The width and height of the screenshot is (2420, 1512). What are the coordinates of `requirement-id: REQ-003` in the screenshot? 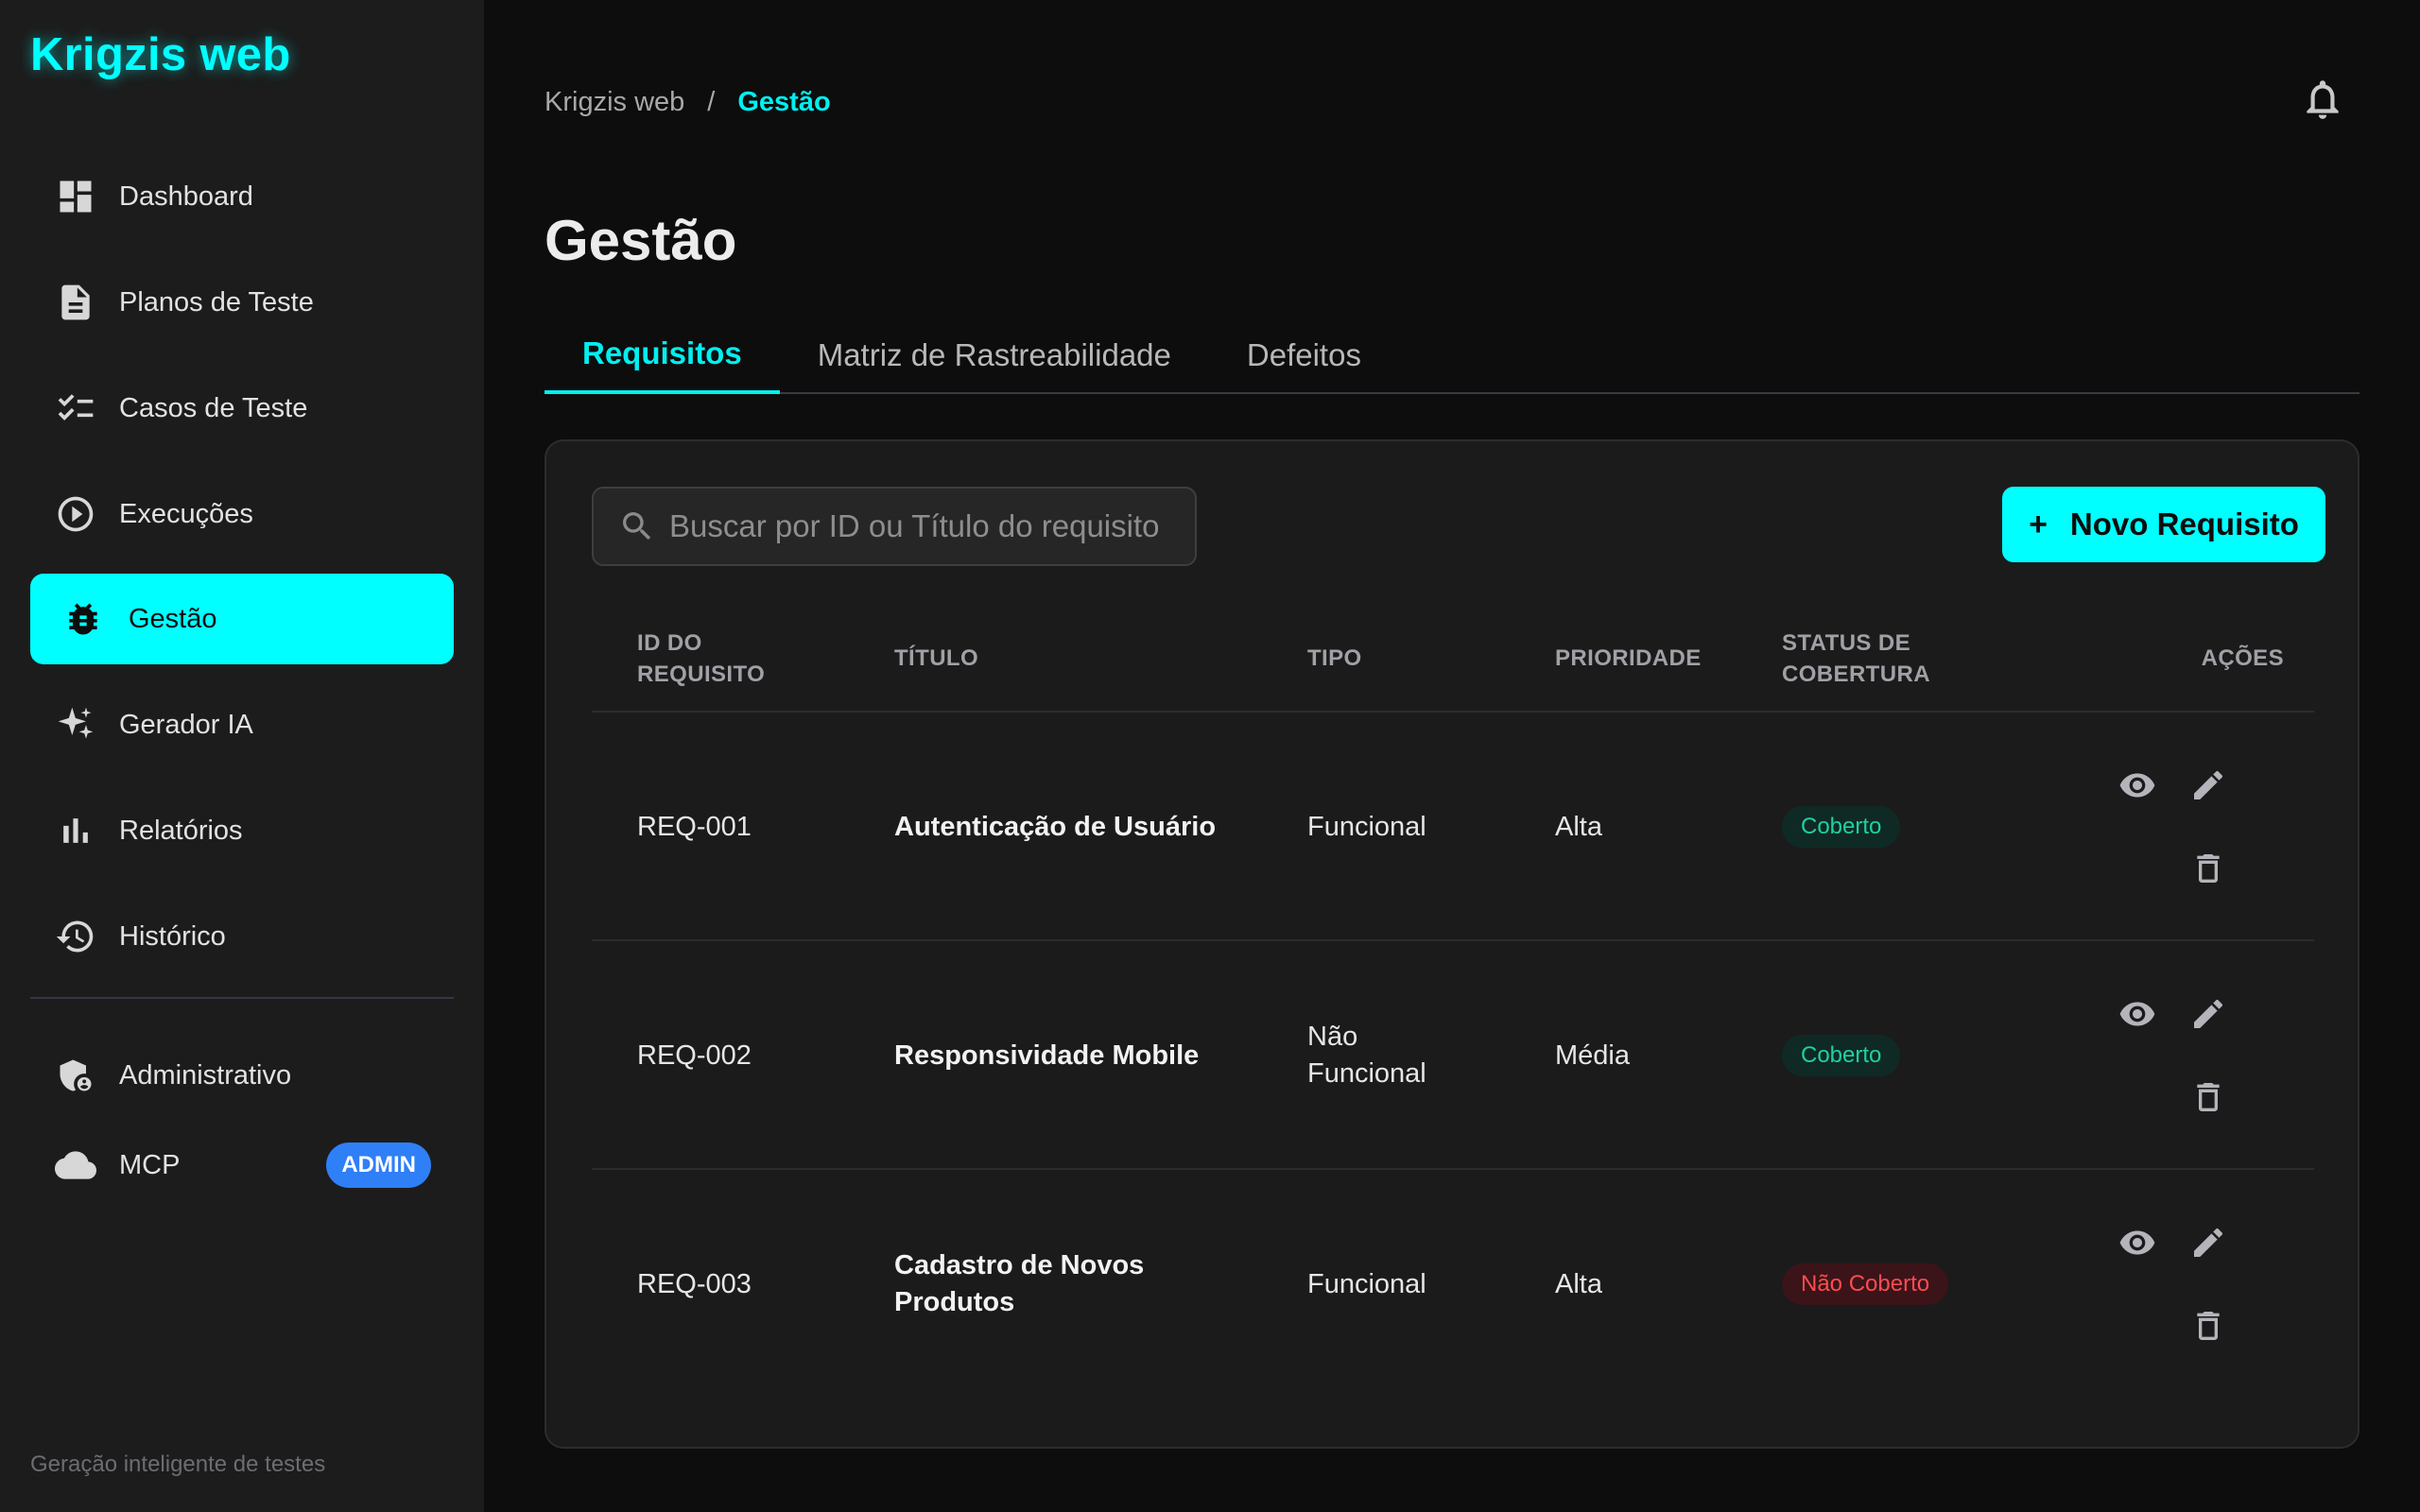 It's located at (694, 1283).